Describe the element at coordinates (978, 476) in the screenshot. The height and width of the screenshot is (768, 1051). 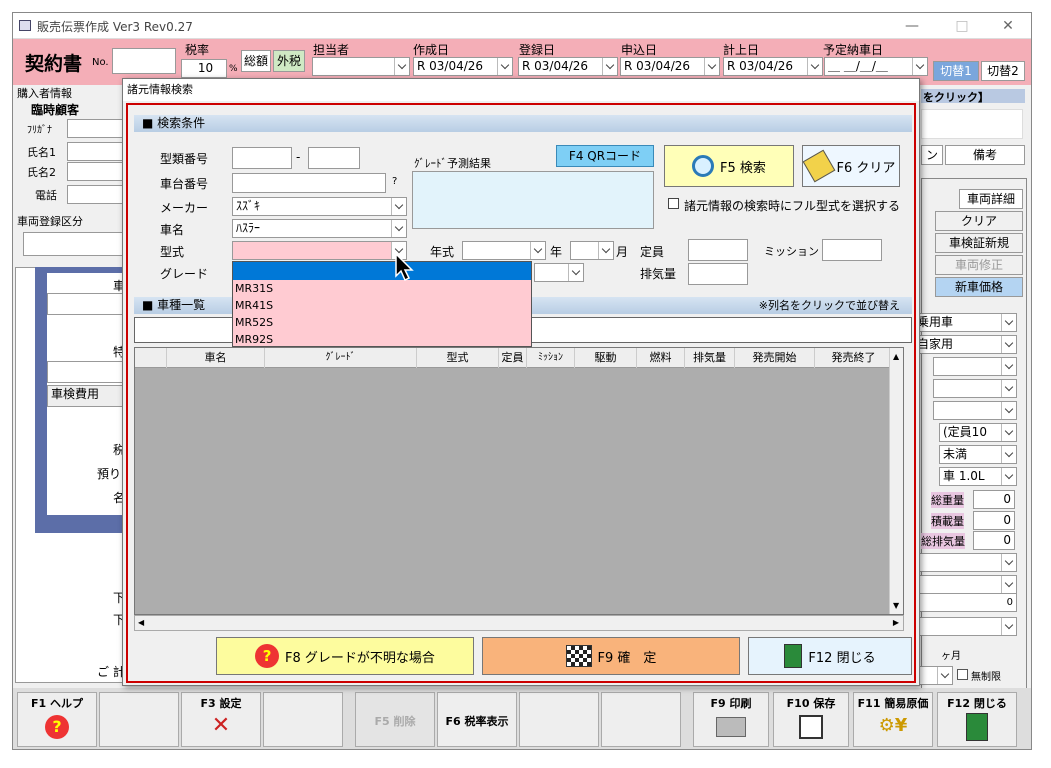
I see `engine-select: 車 1.0L` at that location.